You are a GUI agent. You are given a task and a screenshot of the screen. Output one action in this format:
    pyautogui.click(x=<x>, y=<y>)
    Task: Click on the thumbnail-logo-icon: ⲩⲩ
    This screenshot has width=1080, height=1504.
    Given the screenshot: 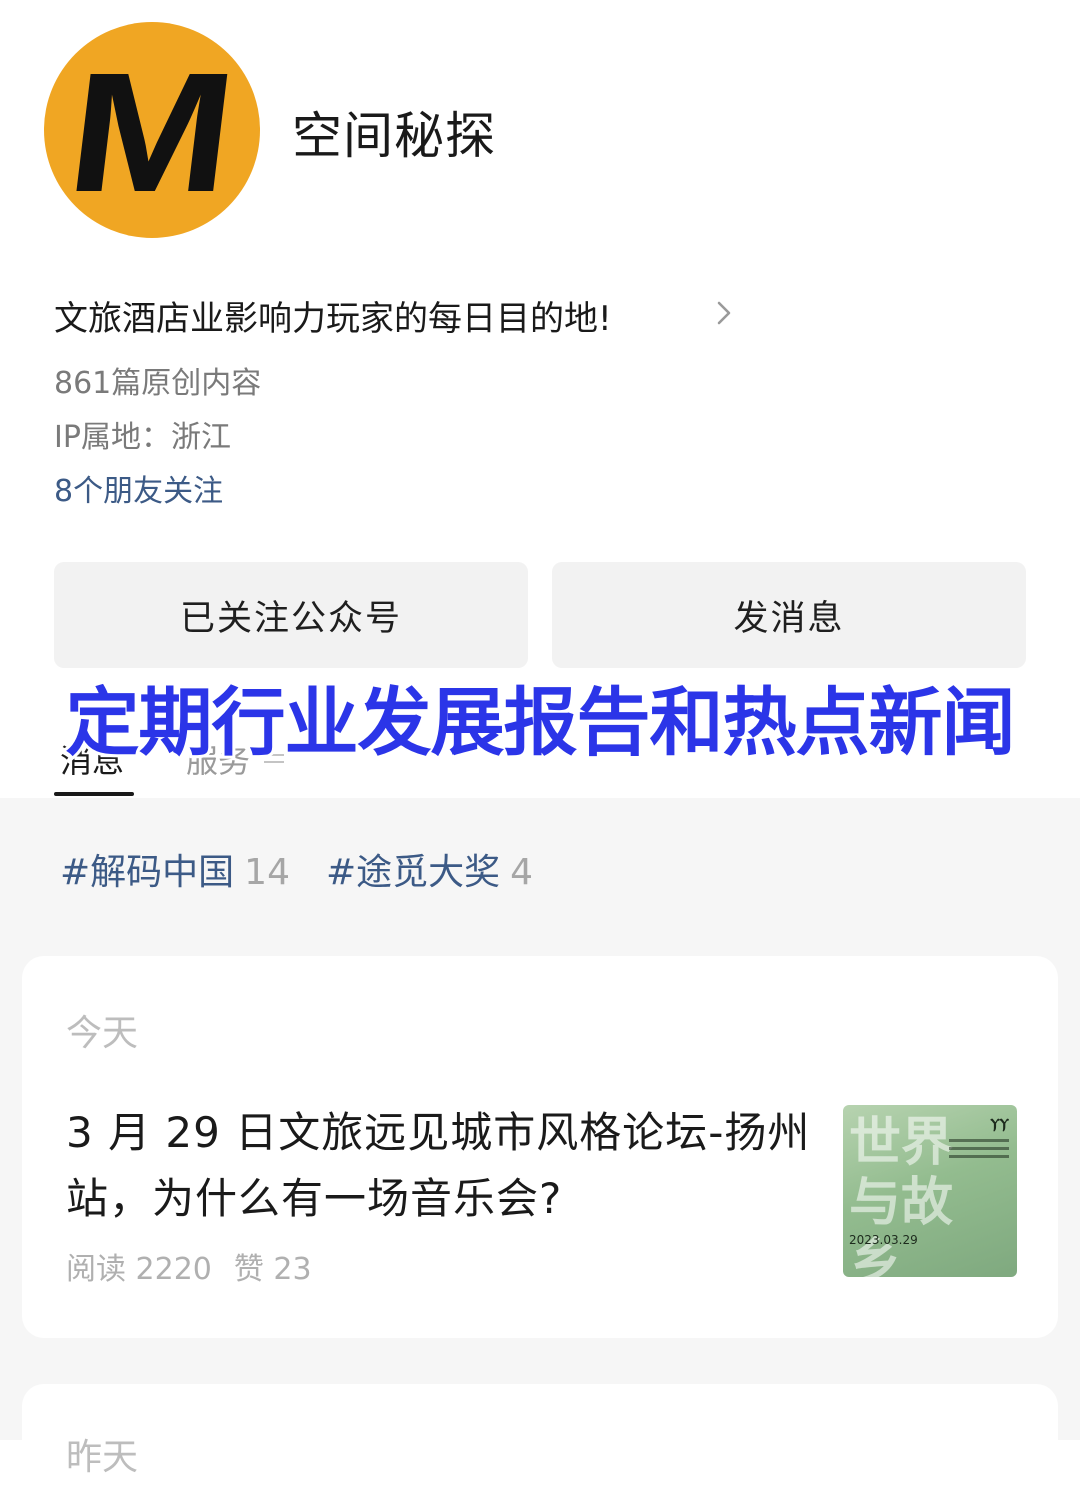 What is the action you would take?
    pyautogui.click(x=999, y=1121)
    